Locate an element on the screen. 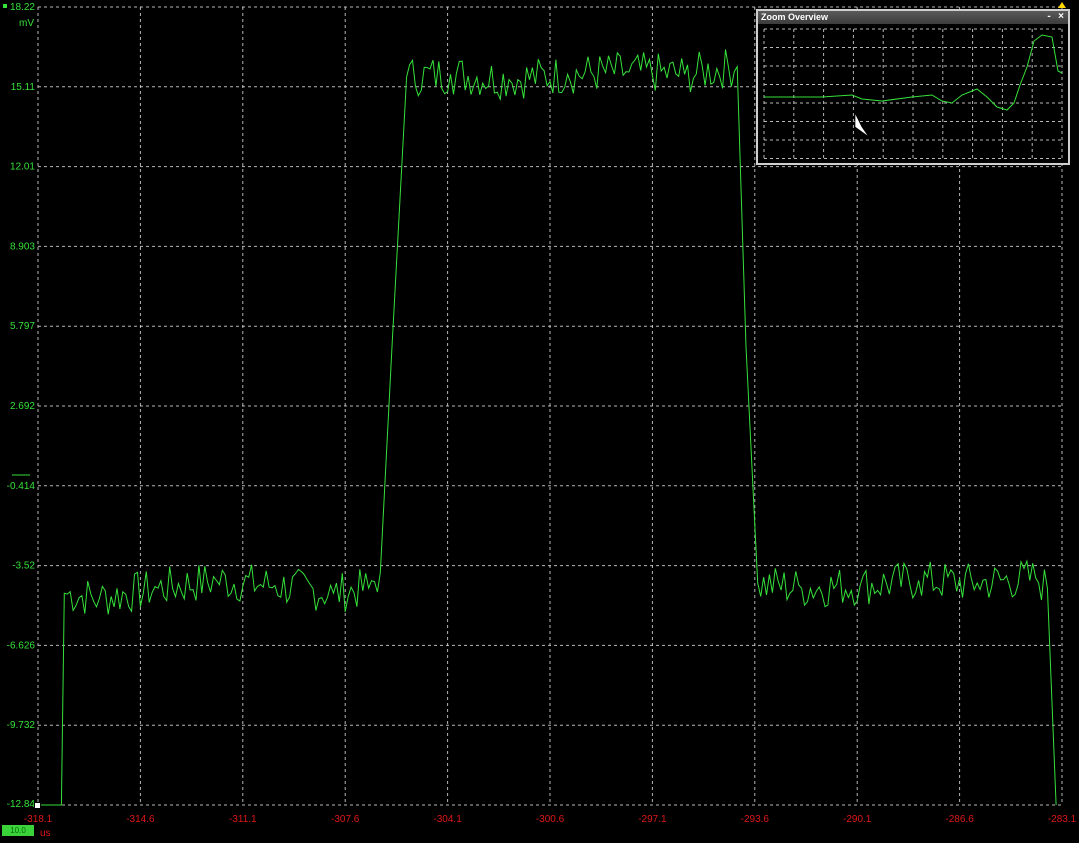 The image size is (1079, 843). y-tick-label: -9.732 is located at coordinates (21, 725).